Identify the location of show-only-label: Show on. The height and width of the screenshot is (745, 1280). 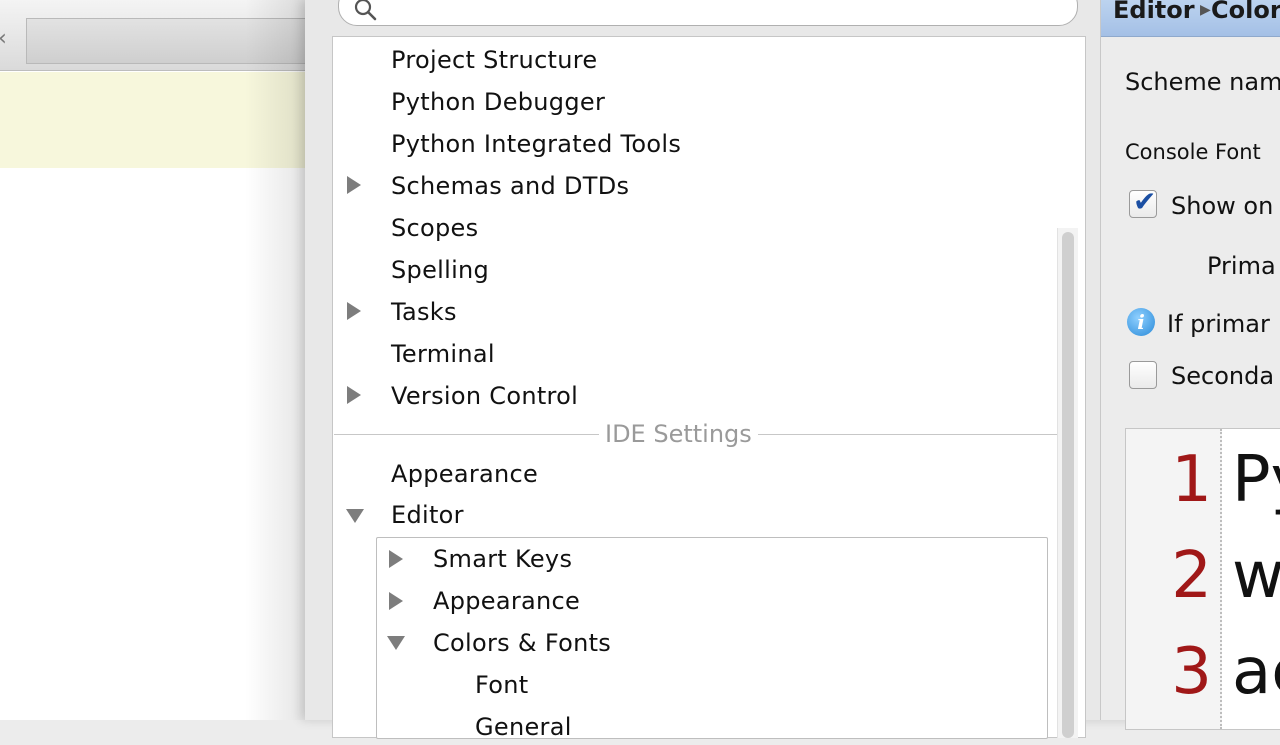
(1222, 206).